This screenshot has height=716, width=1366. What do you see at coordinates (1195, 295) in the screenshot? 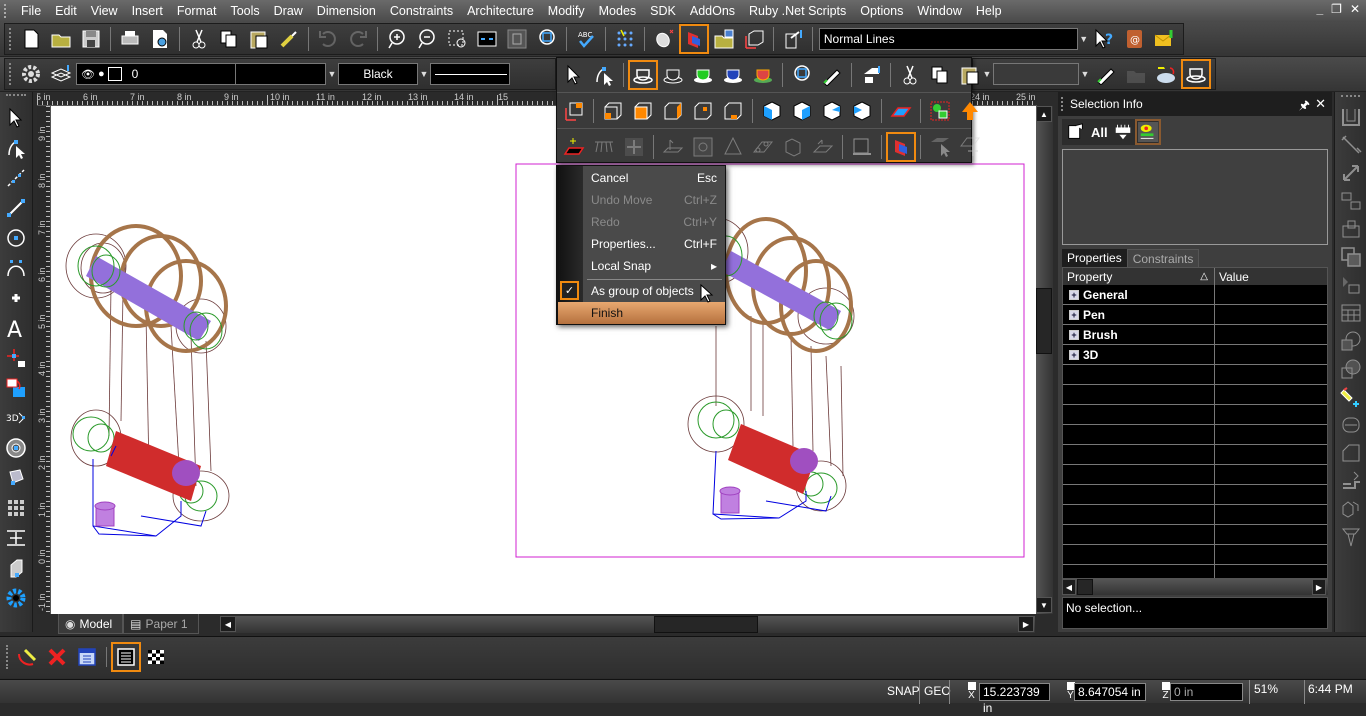
I see `property-group-row: + General` at bounding box center [1195, 295].